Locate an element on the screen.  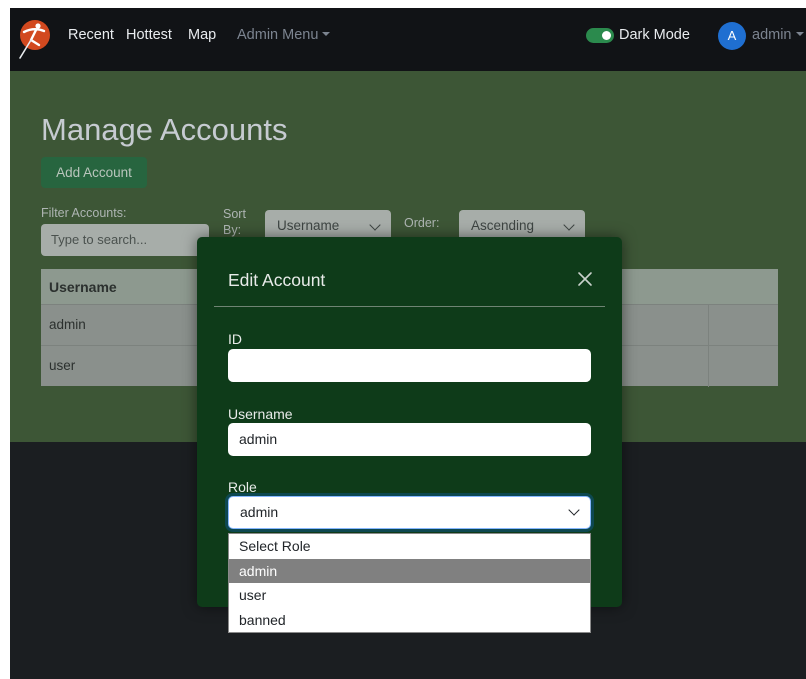
user-menu-dropdown: admin is located at coordinates (778, 35).